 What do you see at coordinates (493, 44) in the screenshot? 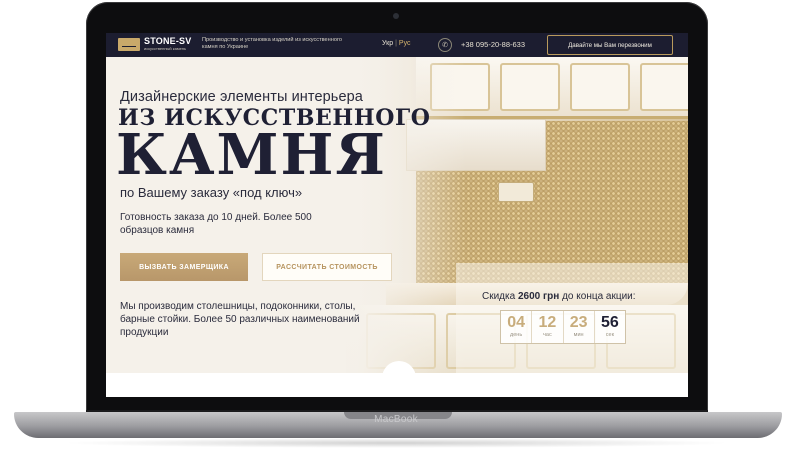
I see `phone-number: +38 095-20-88-633` at bounding box center [493, 44].